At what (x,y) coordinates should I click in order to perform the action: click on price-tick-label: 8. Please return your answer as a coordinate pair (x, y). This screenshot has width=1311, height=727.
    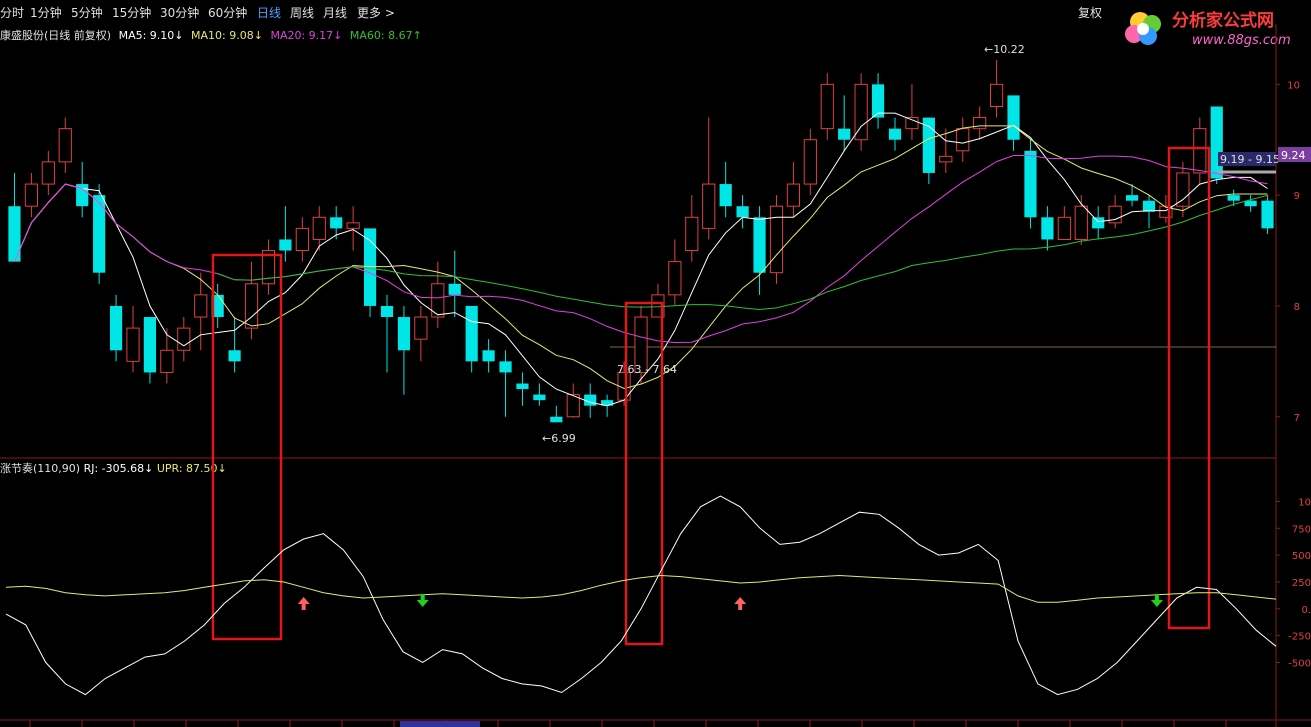
    Looking at the image, I should click on (1297, 307).